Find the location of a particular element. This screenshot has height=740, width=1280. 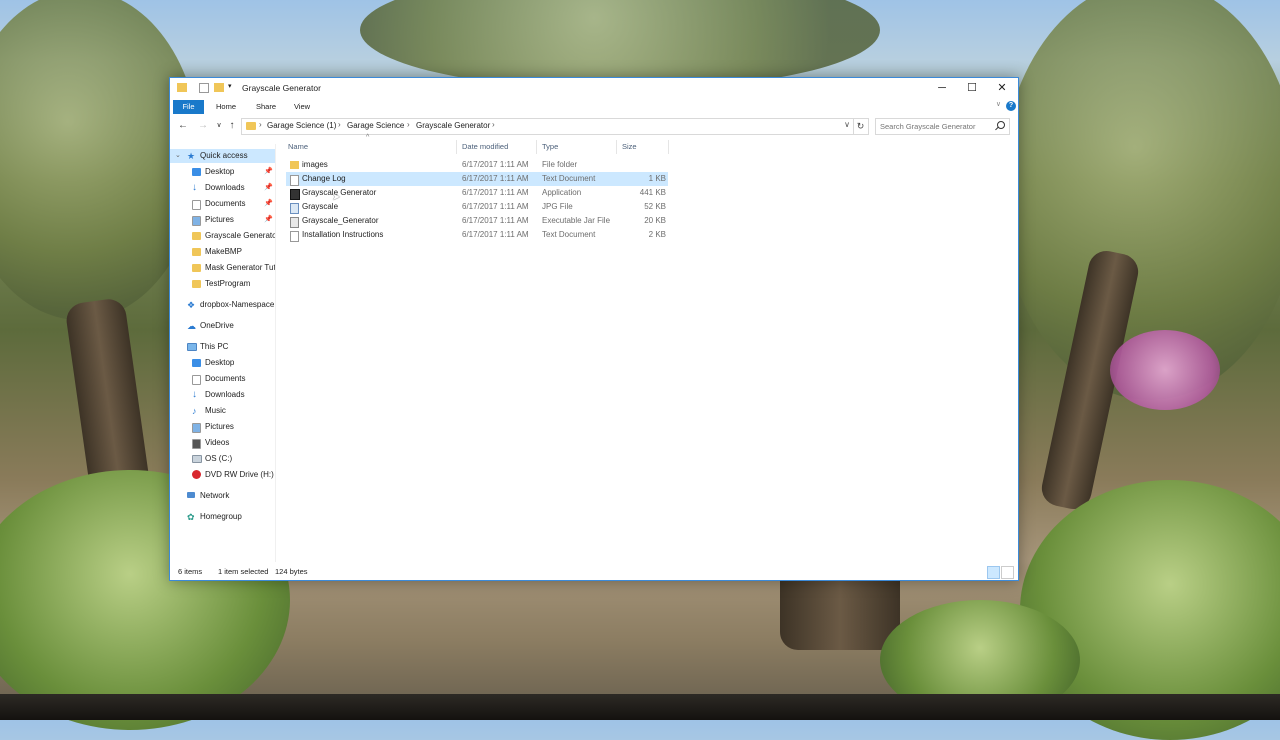

column-header-size: Size is located at coordinates (629, 147).